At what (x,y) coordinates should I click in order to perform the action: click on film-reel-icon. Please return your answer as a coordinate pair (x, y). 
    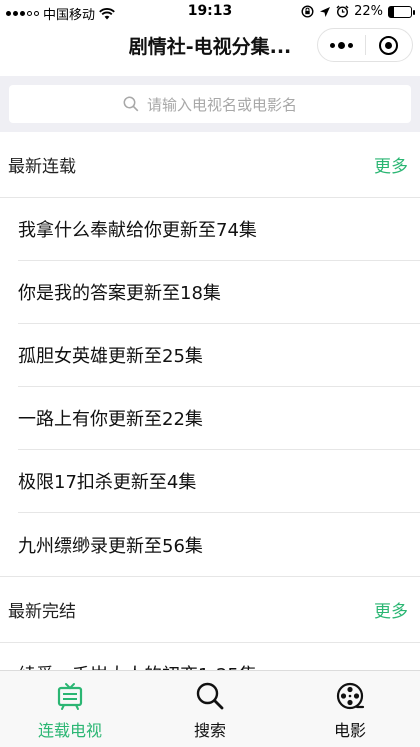
    Looking at the image, I should click on (350, 696).